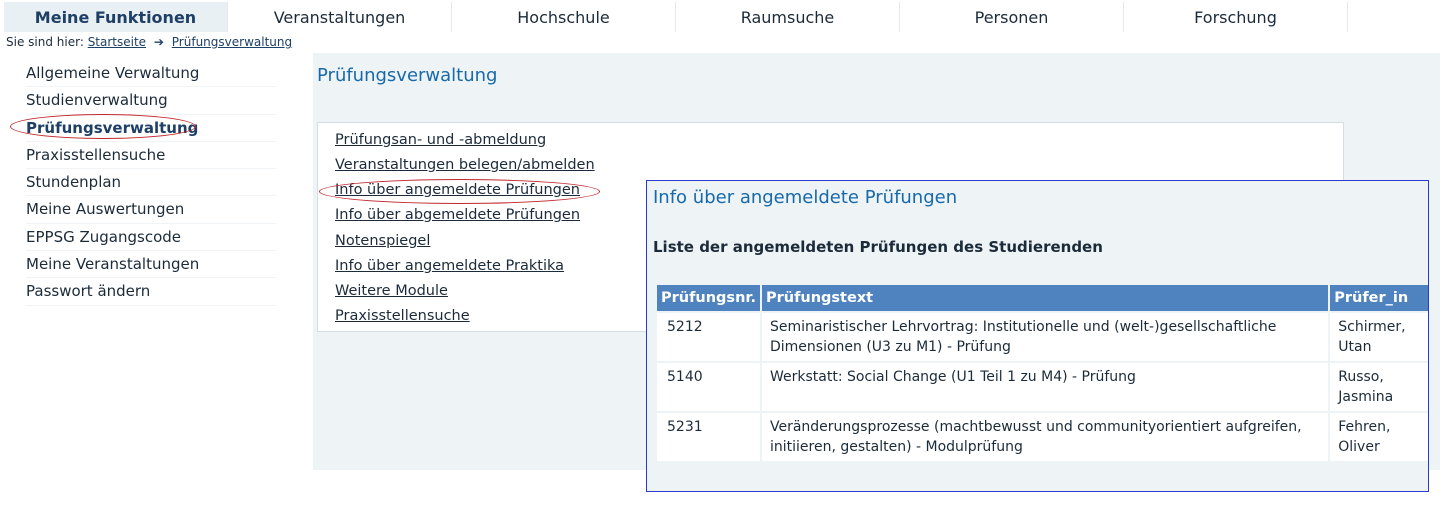 The width and height of the screenshot is (1440, 506). What do you see at coordinates (708, 387) in the screenshot?
I see `cell-exam-nr: 5140` at bounding box center [708, 387].